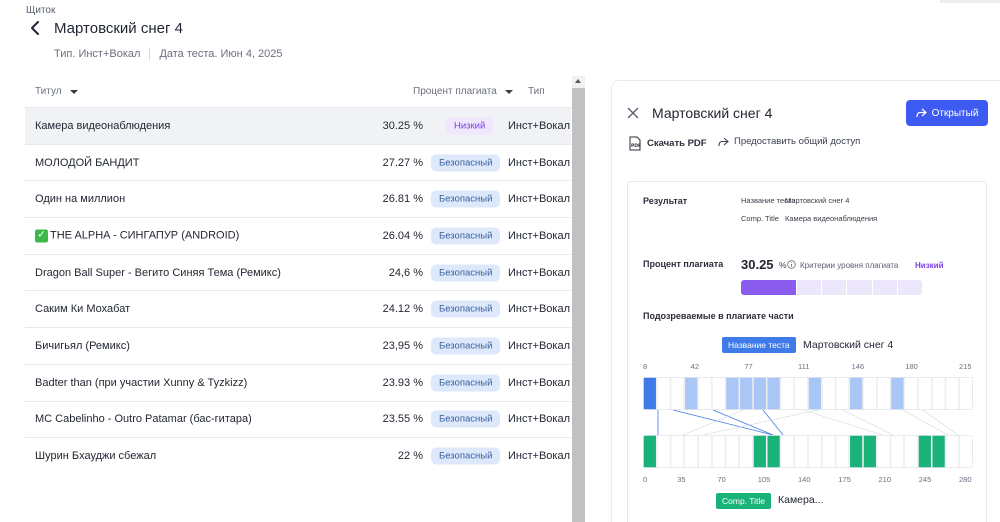  What do you see at coordinates (947, 113) in the screenshot?
I see `open-button: Открытый` at bounding box center [947, 113].